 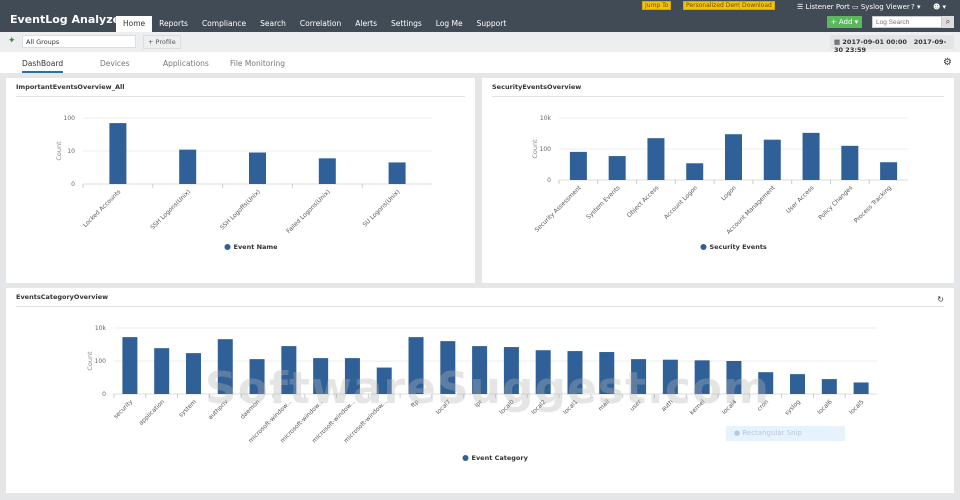 I want to click on x-tick-label: Object Access, so click(x=643, y=201).